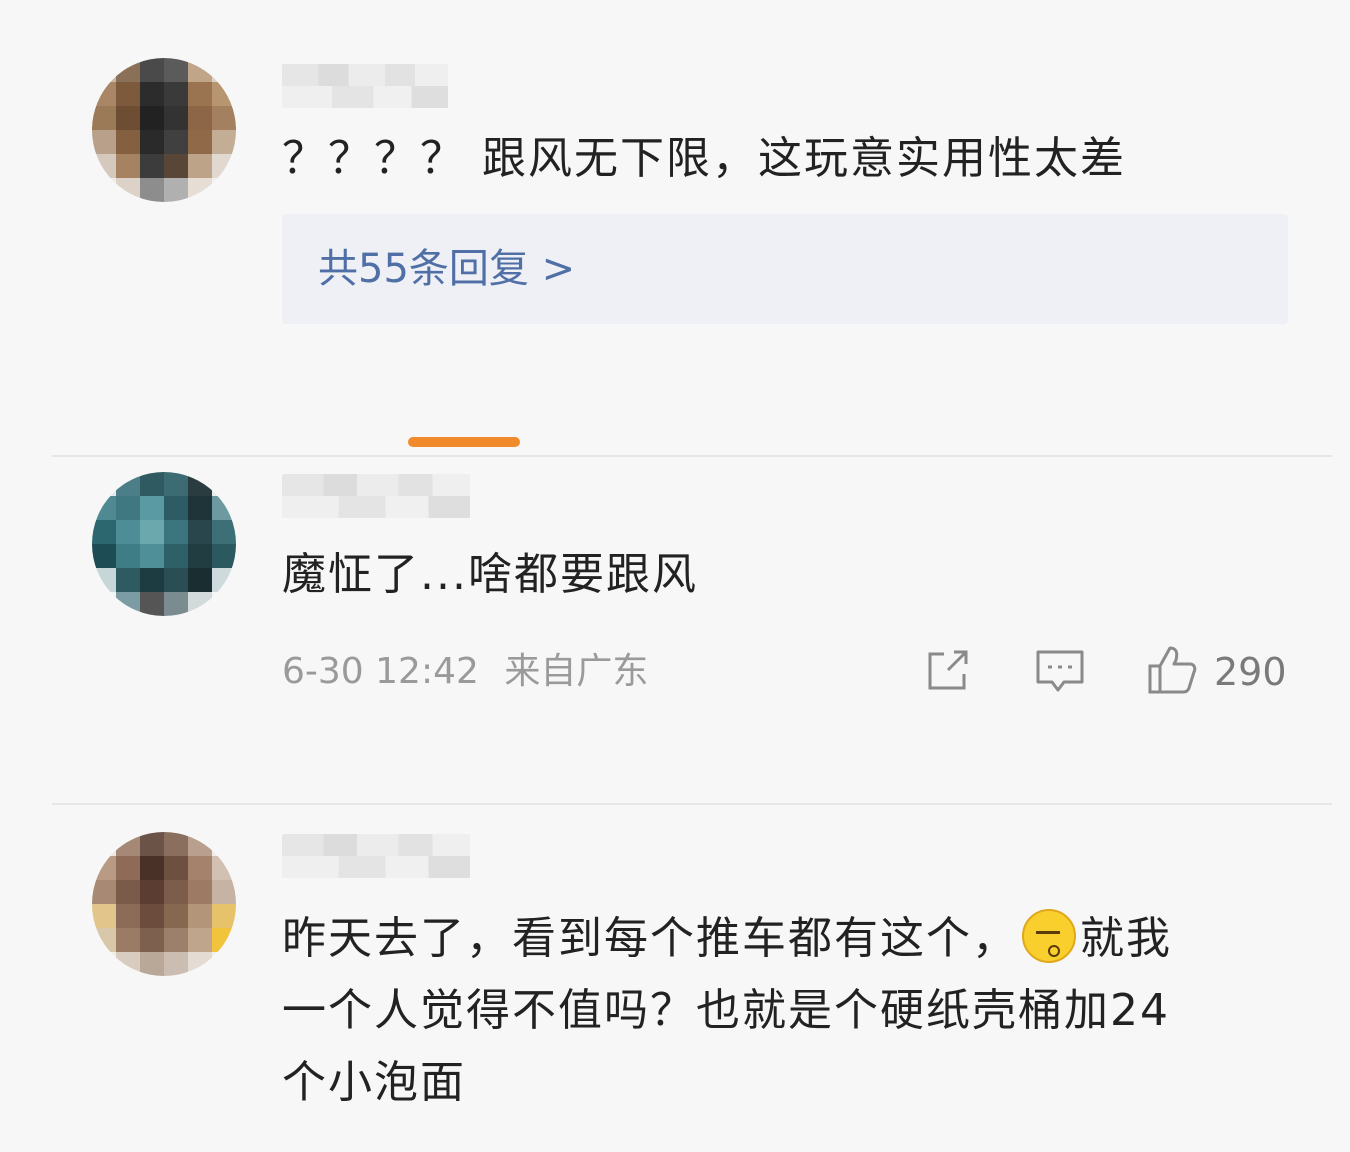 The height and width of the screenshot is (1152, 1350). Describe the element at coordinates (1060, 670) in the screenshot. I see `comment-icon` at that location.